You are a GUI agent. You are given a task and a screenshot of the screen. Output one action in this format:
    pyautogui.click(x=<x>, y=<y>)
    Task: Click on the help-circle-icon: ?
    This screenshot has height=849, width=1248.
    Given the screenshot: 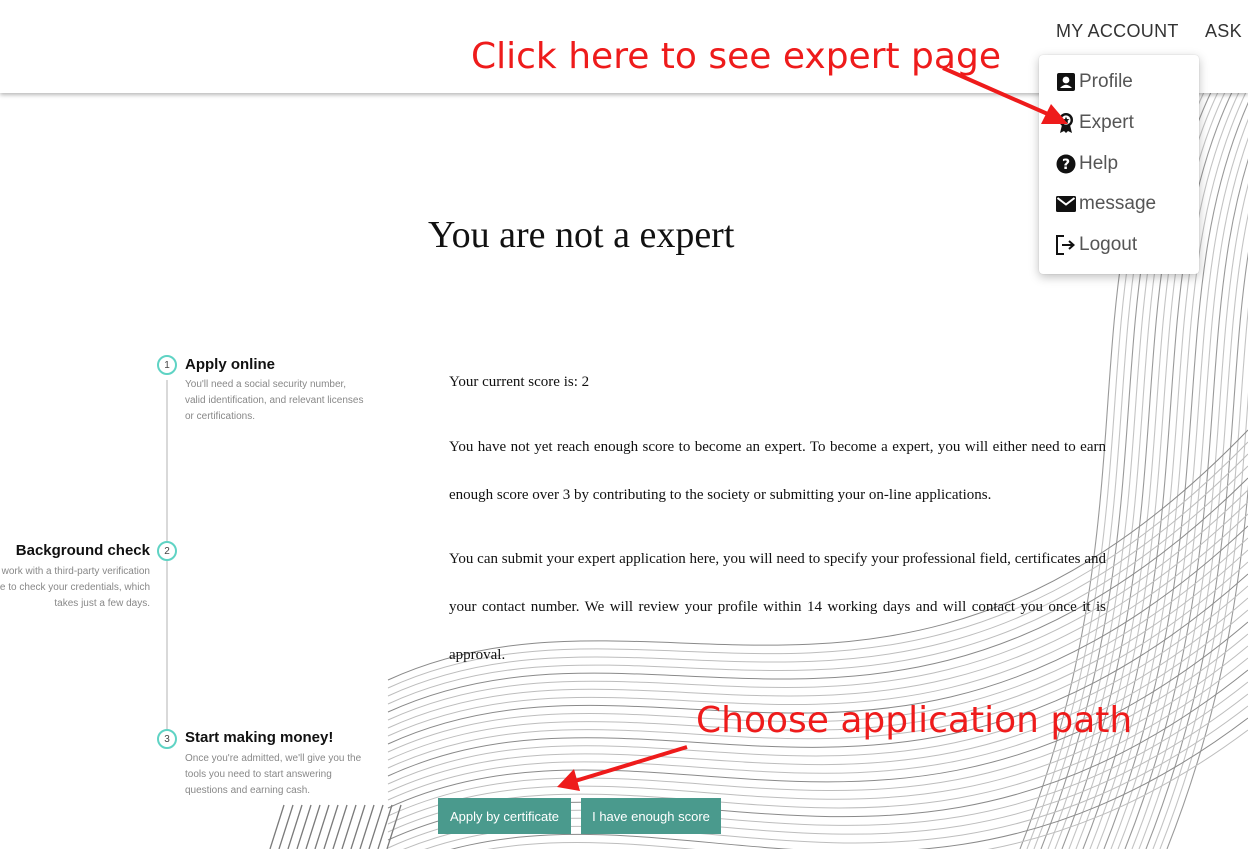 What is the action you would take?
    pyautogui.click(x=1066, y=164)
    